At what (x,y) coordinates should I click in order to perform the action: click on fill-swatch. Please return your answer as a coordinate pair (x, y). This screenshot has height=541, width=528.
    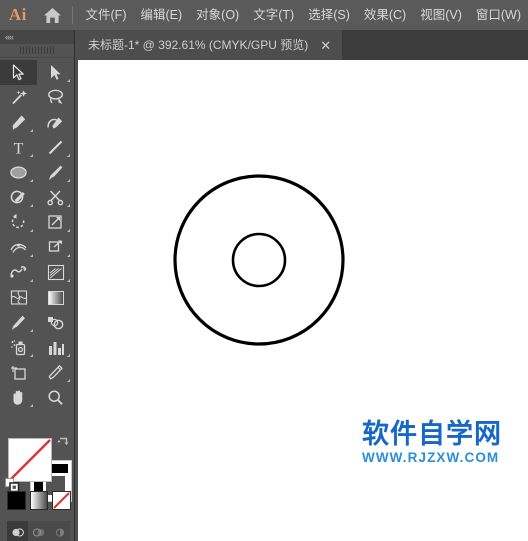
    Looking at the image, I should click on (30, 460).